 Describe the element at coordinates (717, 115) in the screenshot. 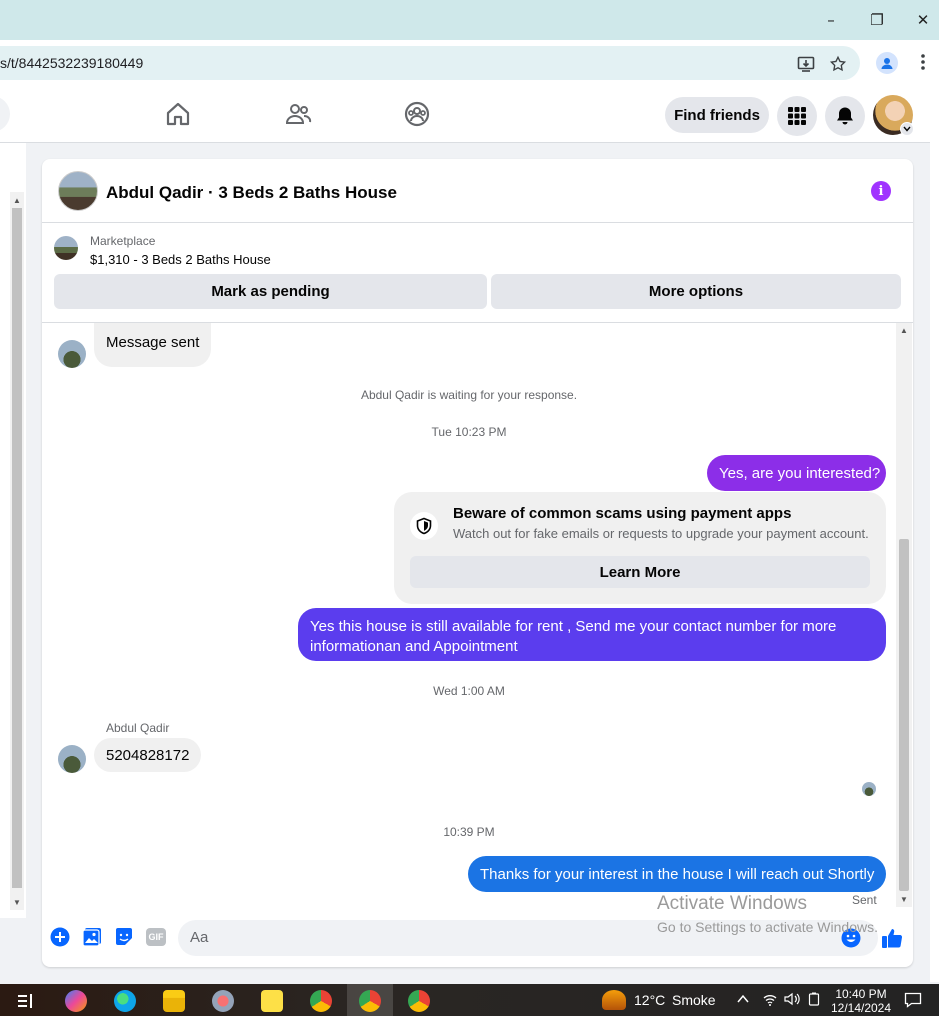

I see `find-friends-button: Find friends` at that location.